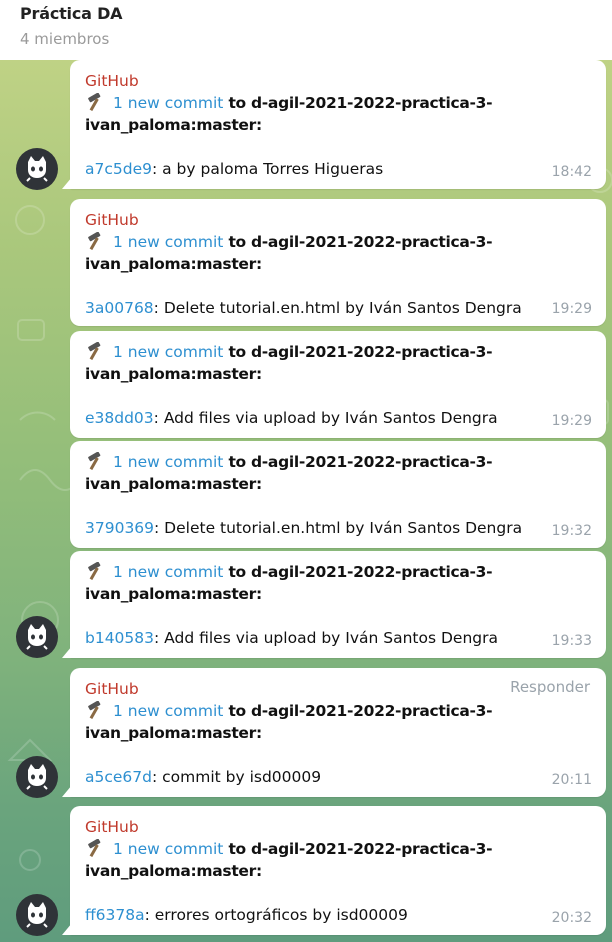 Image resolution: width=612 pixels, height=942 pixels. I want to click on commit-hash-link: b140583, so click(119, 638).